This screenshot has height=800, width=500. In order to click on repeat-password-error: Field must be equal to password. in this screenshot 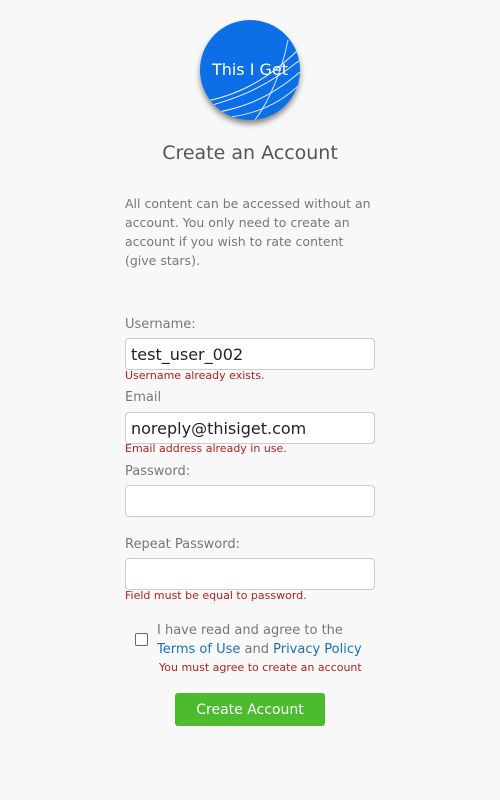, I will do `click(216, 595)`.